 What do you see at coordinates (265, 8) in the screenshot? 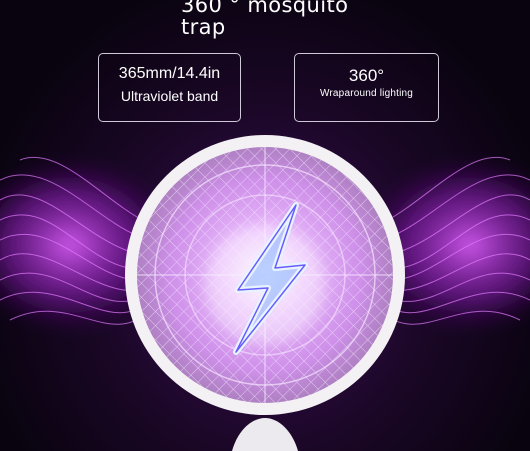
I see `headline-line-1: 360 ° mosquito` at bounding box center [265, 8].